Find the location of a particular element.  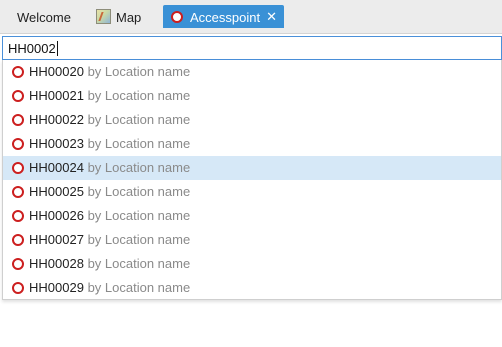

autocomplete-item: HH00024 by Location name is located at coordinates (252, 168).